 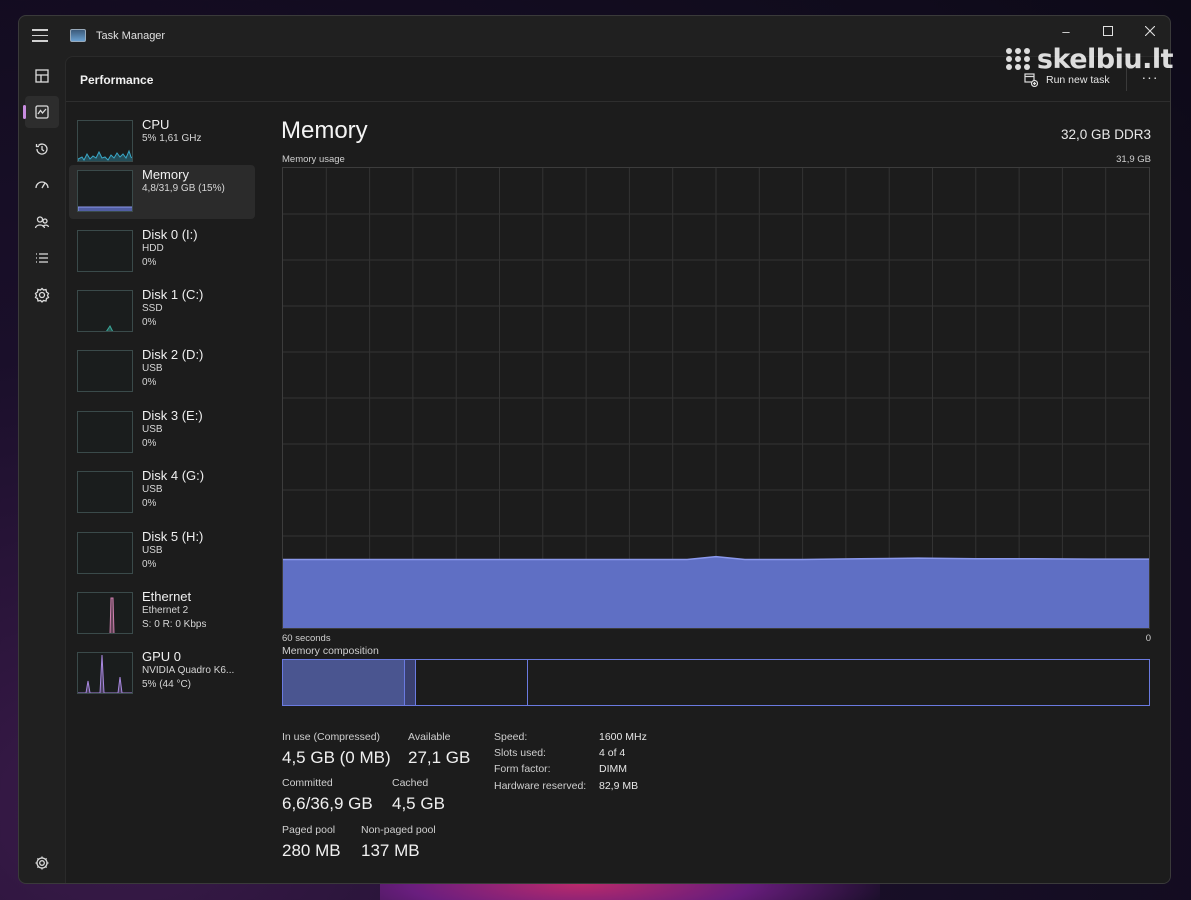 I want to click on memory-usage-area, so click(x=716, y=592).